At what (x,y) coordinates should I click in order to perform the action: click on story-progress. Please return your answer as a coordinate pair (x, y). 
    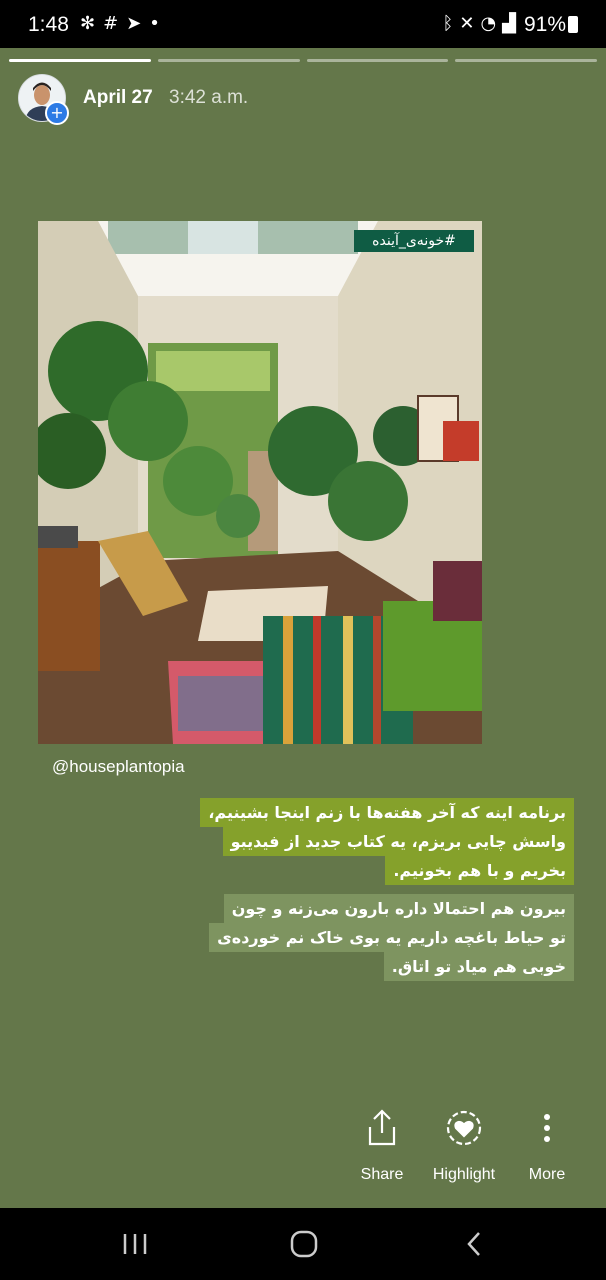
    Looking at the image, I should click on (303, 60).